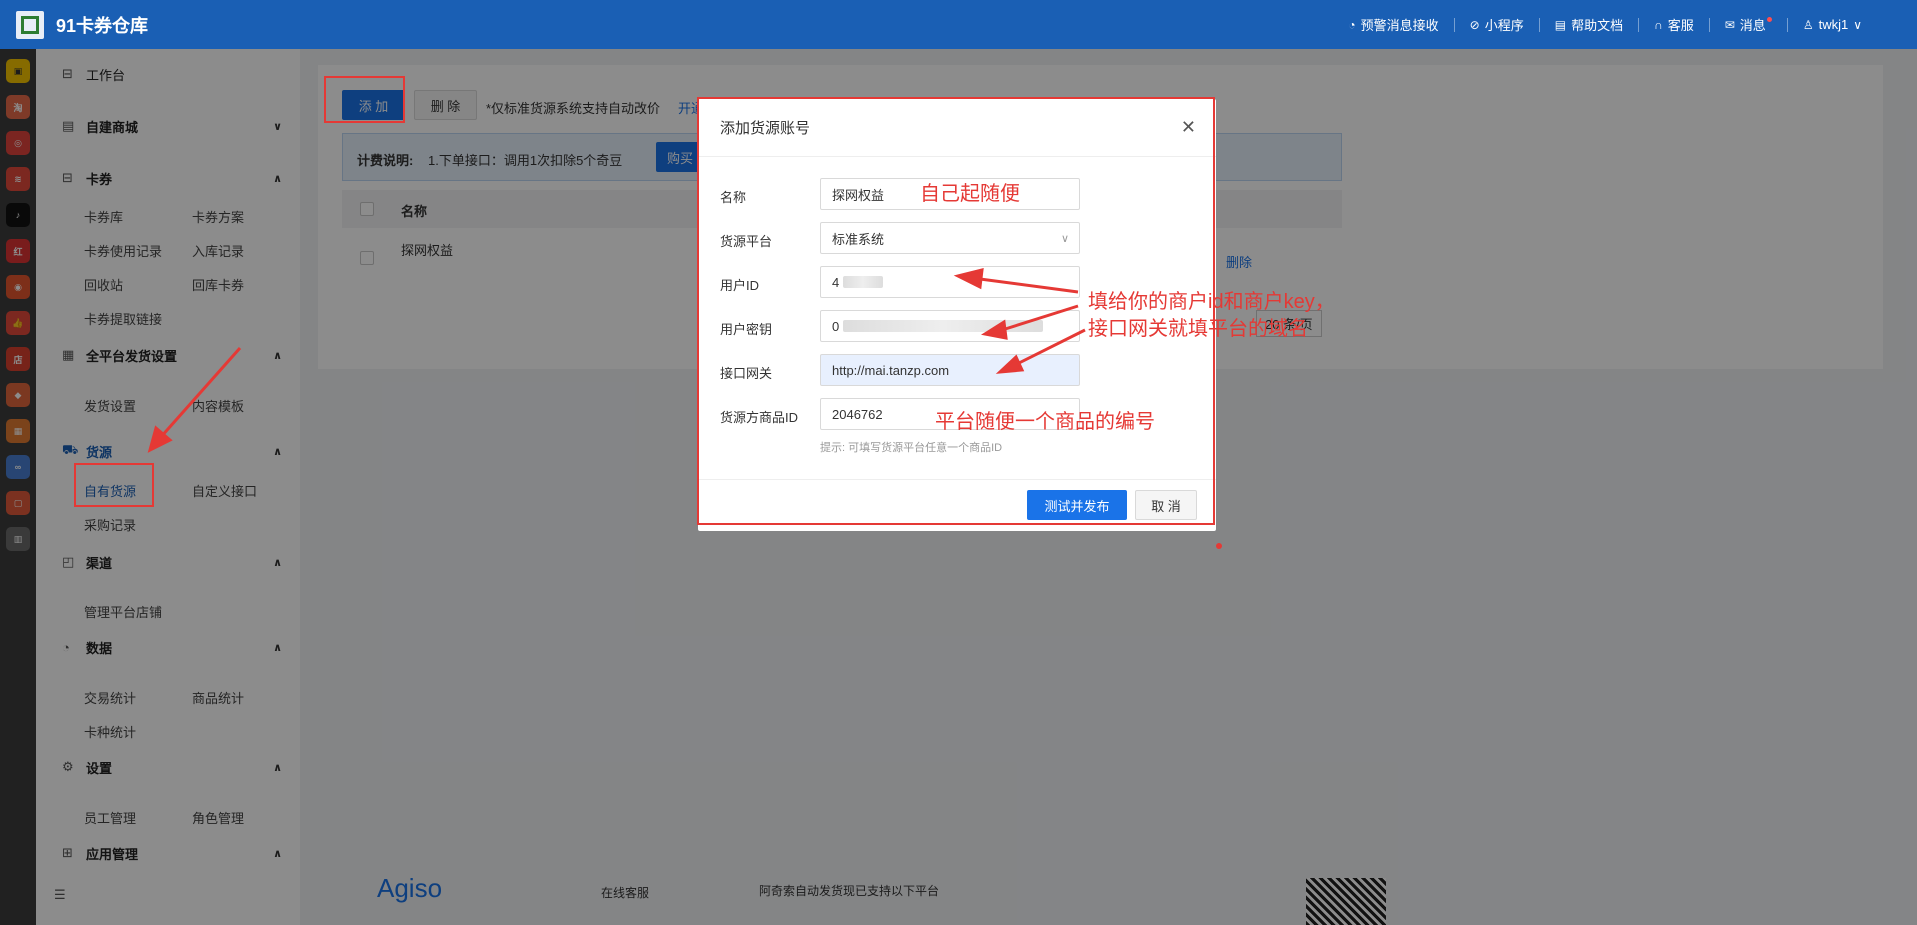 The image size is (1917, 925). Describe the element at coordinates (1029, 285) in the screenshot. I see `arrow-to-user-id` at that location.